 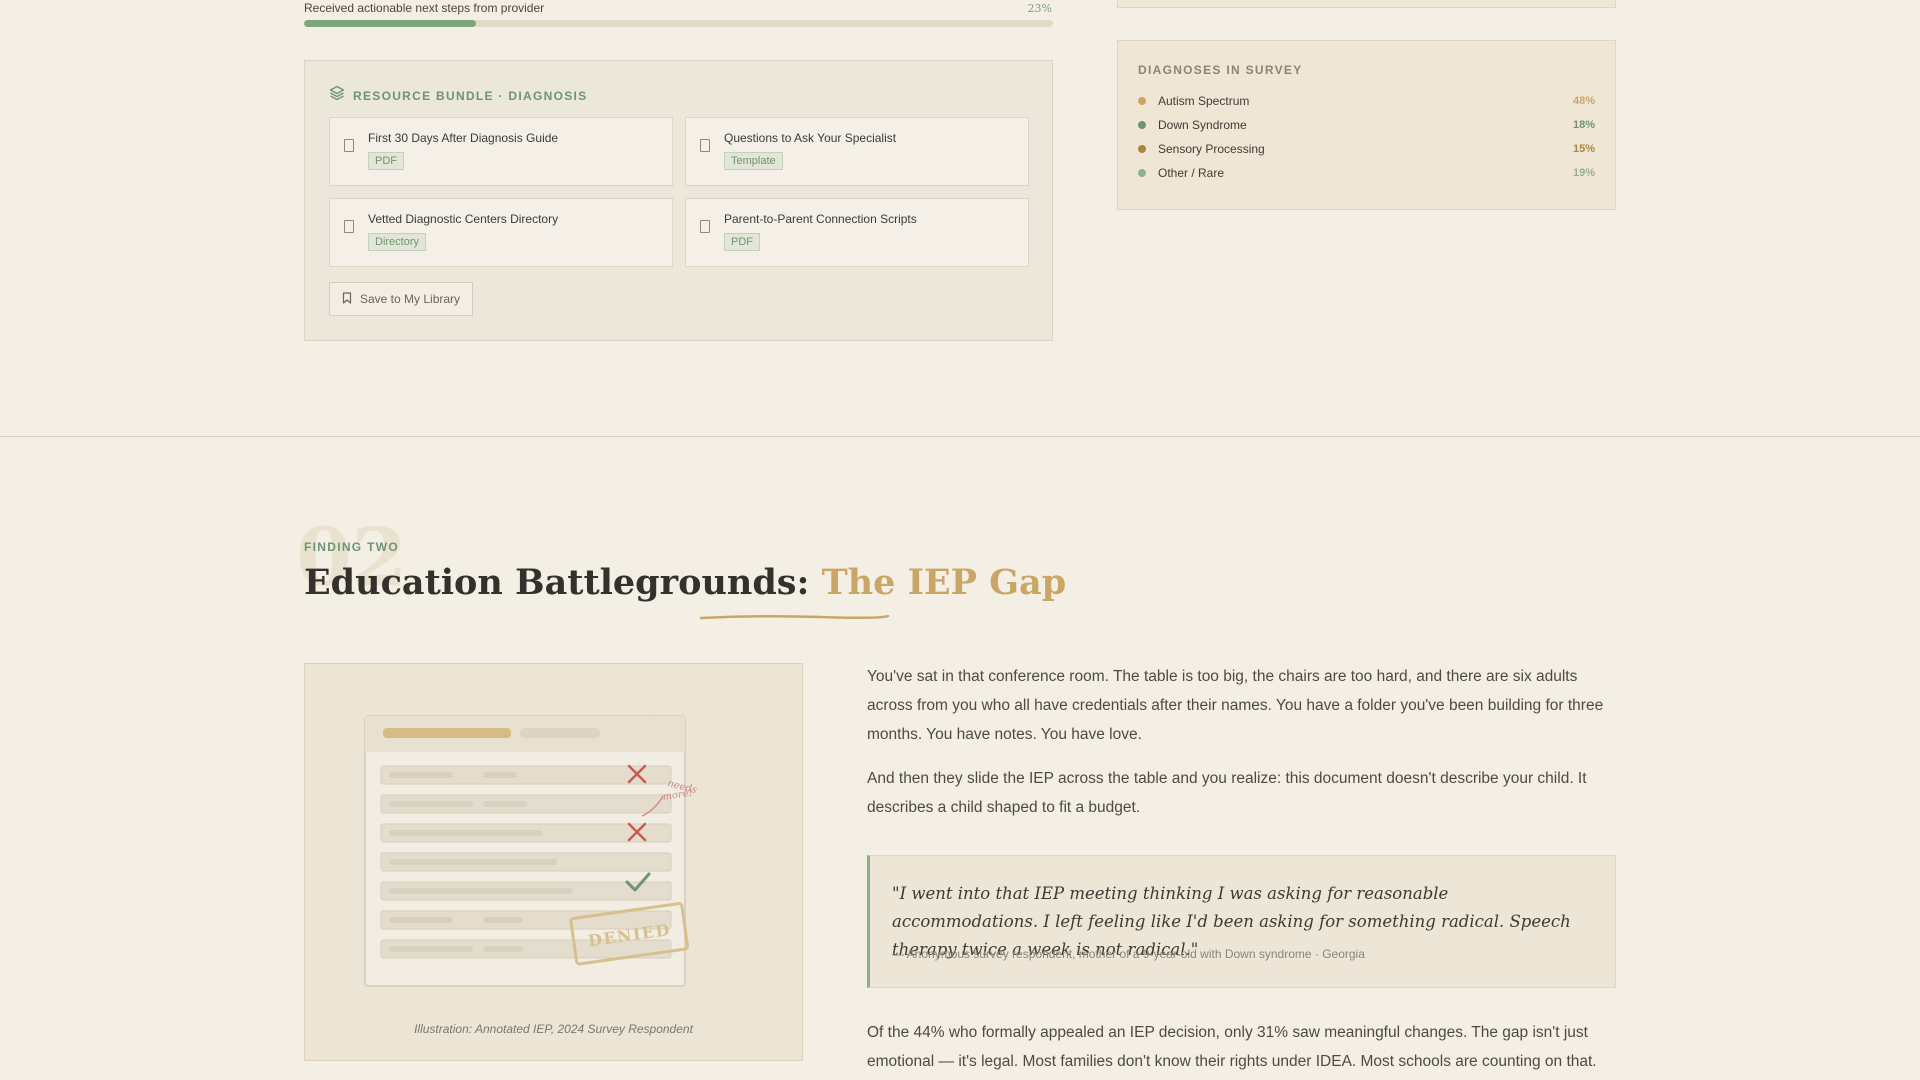 What do you see at coordinates (1366, 101) in the screenshot?
I see `diagnosis-row: Autism Spectrum 48%` at bounding box center [1366, 101].